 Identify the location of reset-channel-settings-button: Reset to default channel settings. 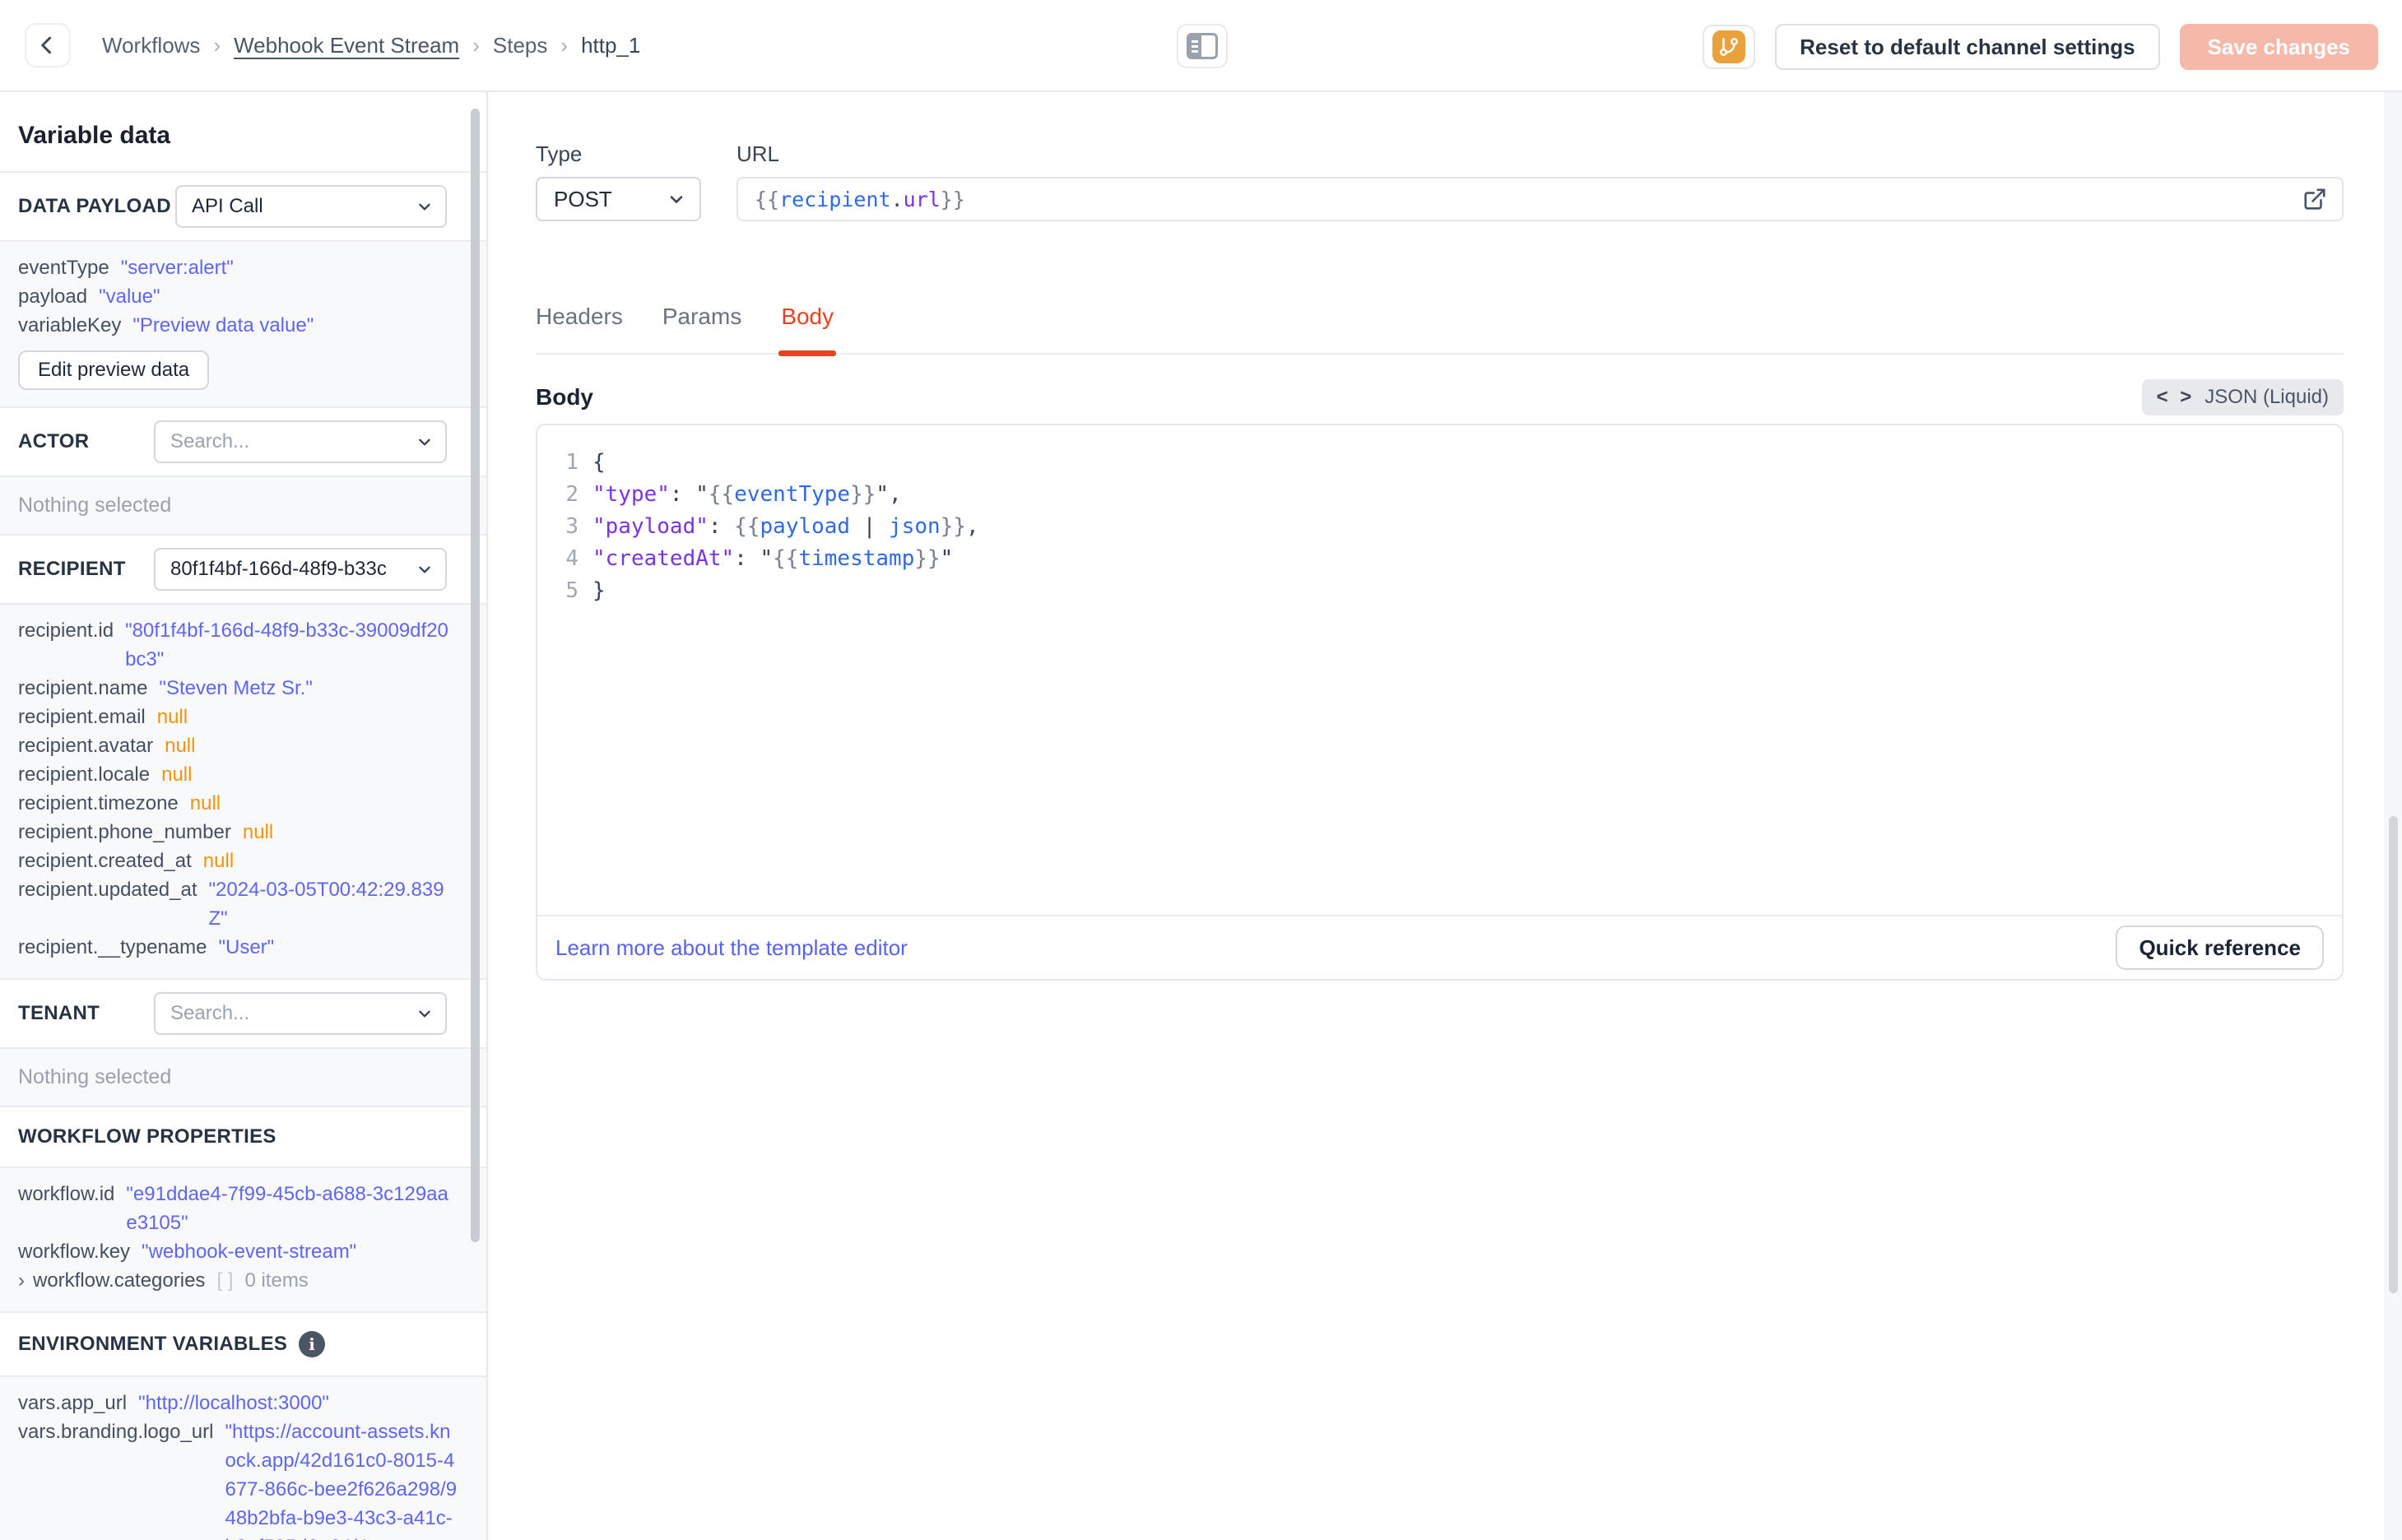
(1968, 47).